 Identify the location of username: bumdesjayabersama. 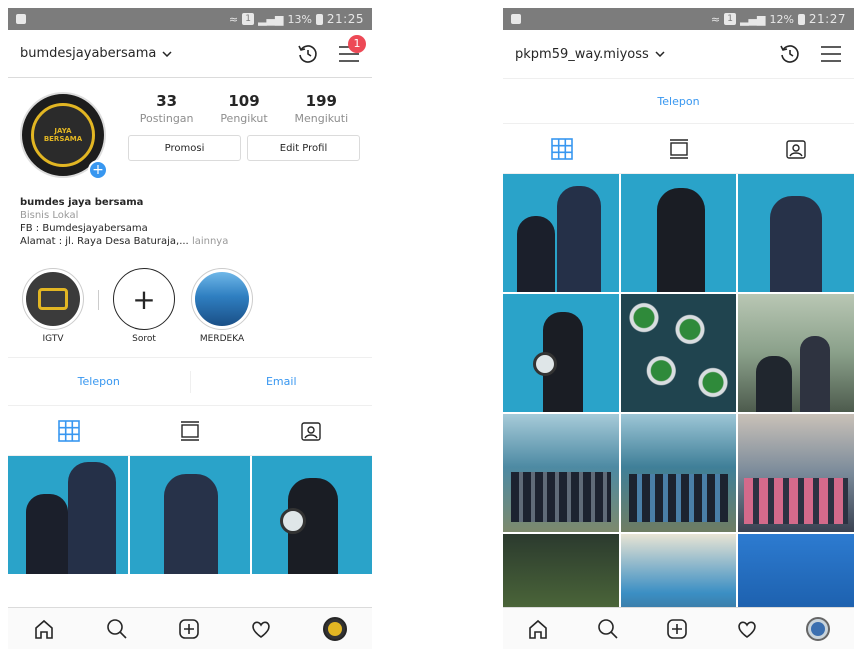
(88, 53).